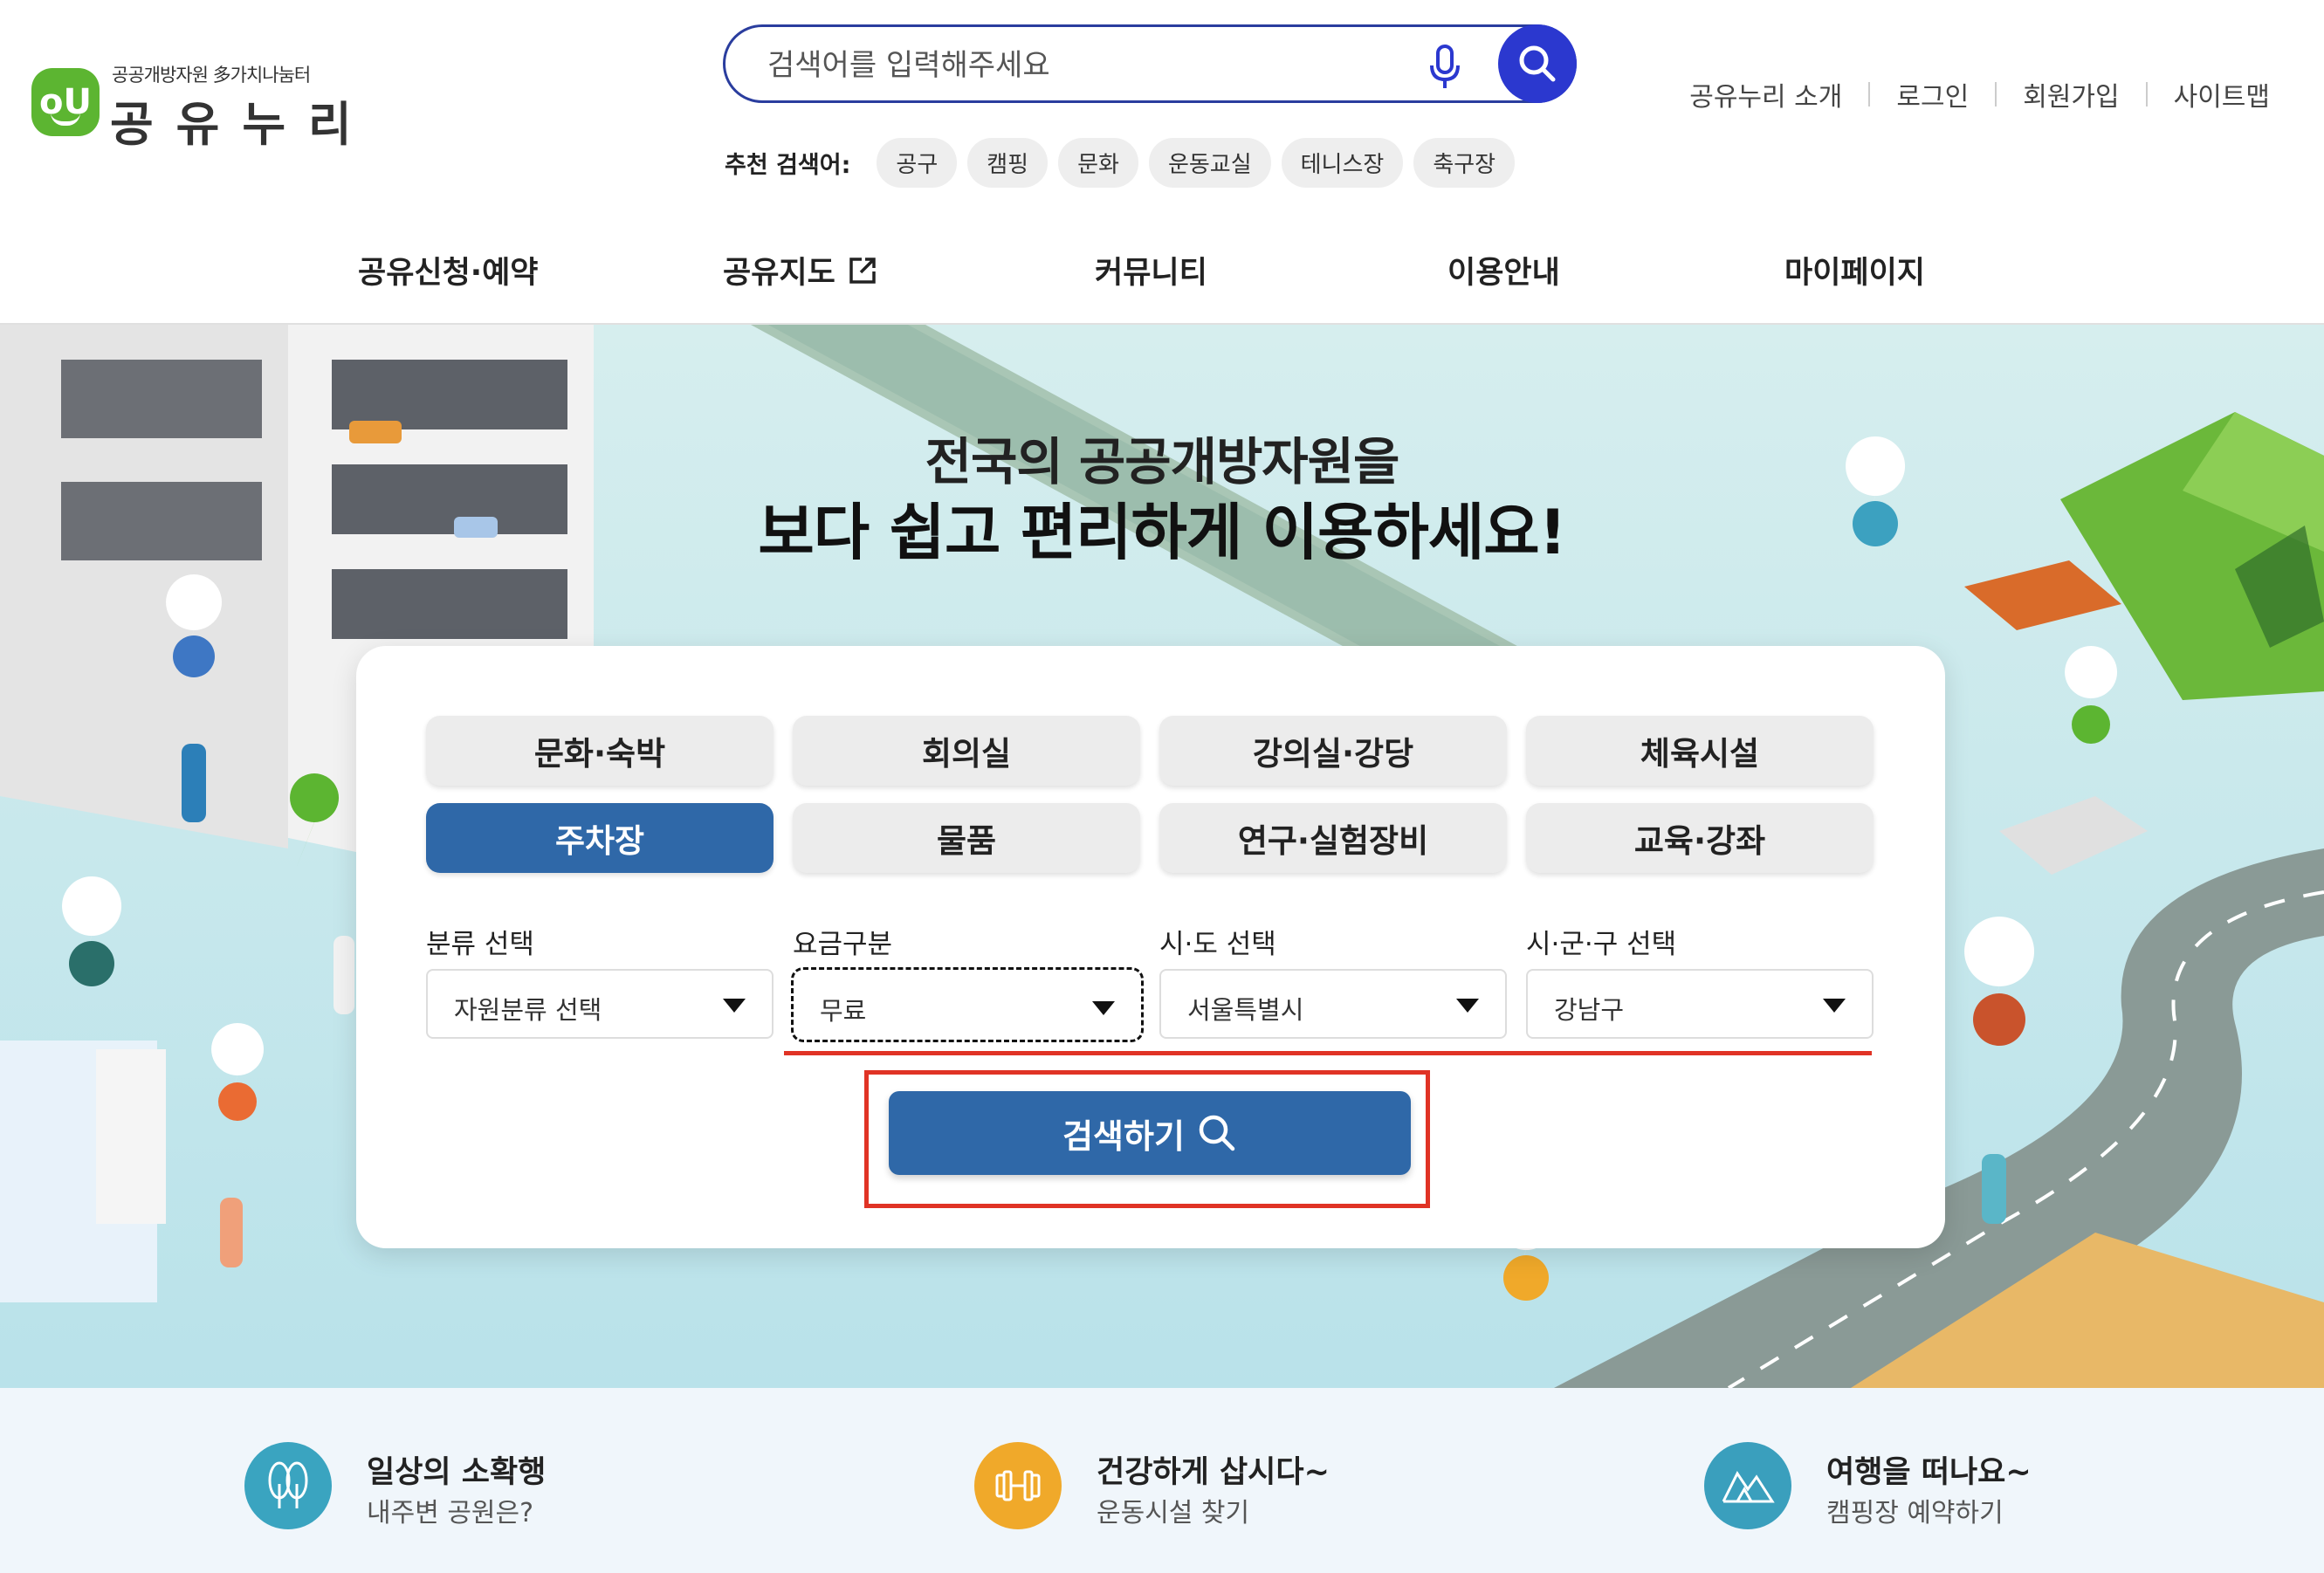 The height and width of the screenshot is (1573, 2324). I want to click on quick-link-subtitle: 운동시설 찾기, so click(1173, 1513).